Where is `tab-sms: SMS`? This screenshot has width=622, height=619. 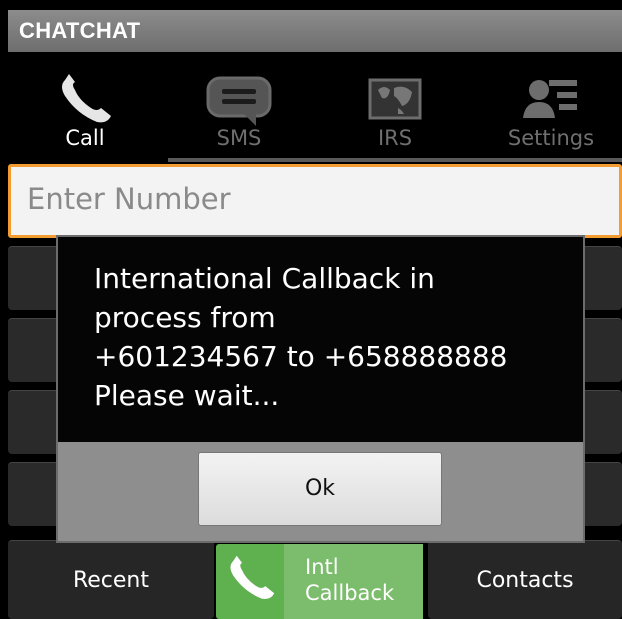
tab-sms: SMS is located at coordinates (239, 115).